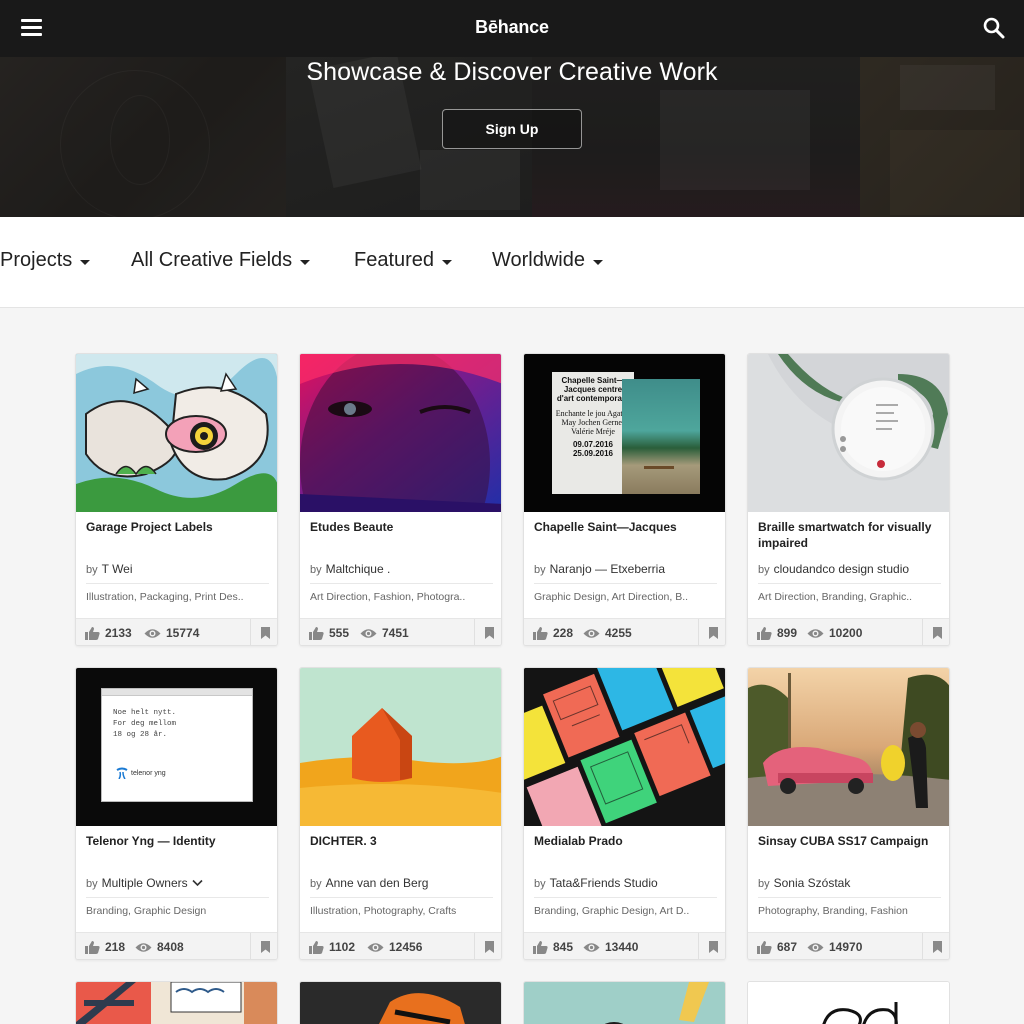 The height and width of the screenshot is (1024, 1024). What do you see at coordinates (994, 28) in the screenshot?
I see `search-icon` at bounding box center [994, 28].